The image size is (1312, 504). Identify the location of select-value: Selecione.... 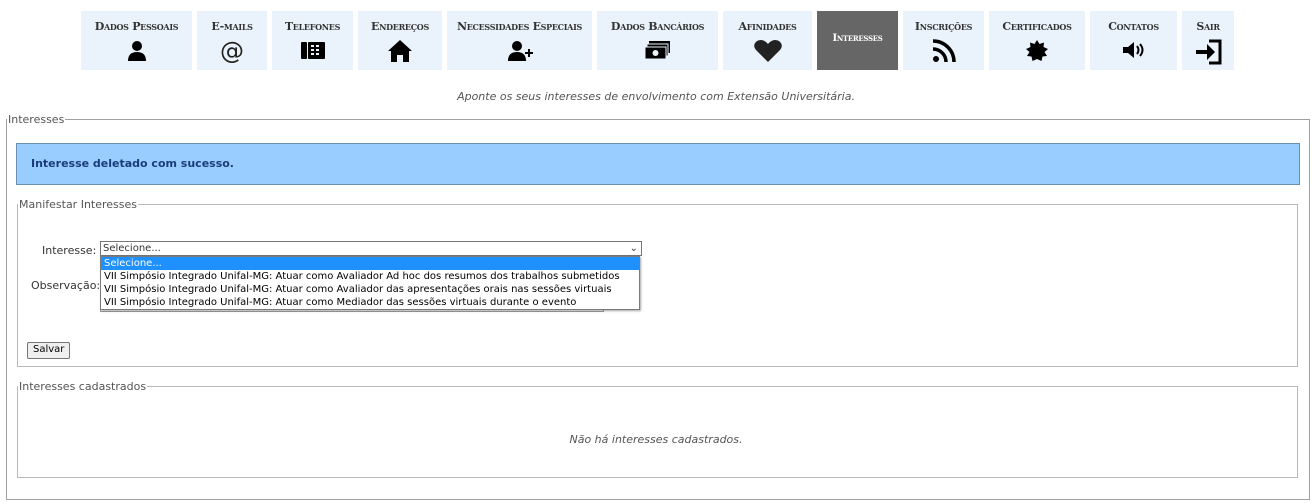
(132, 248).